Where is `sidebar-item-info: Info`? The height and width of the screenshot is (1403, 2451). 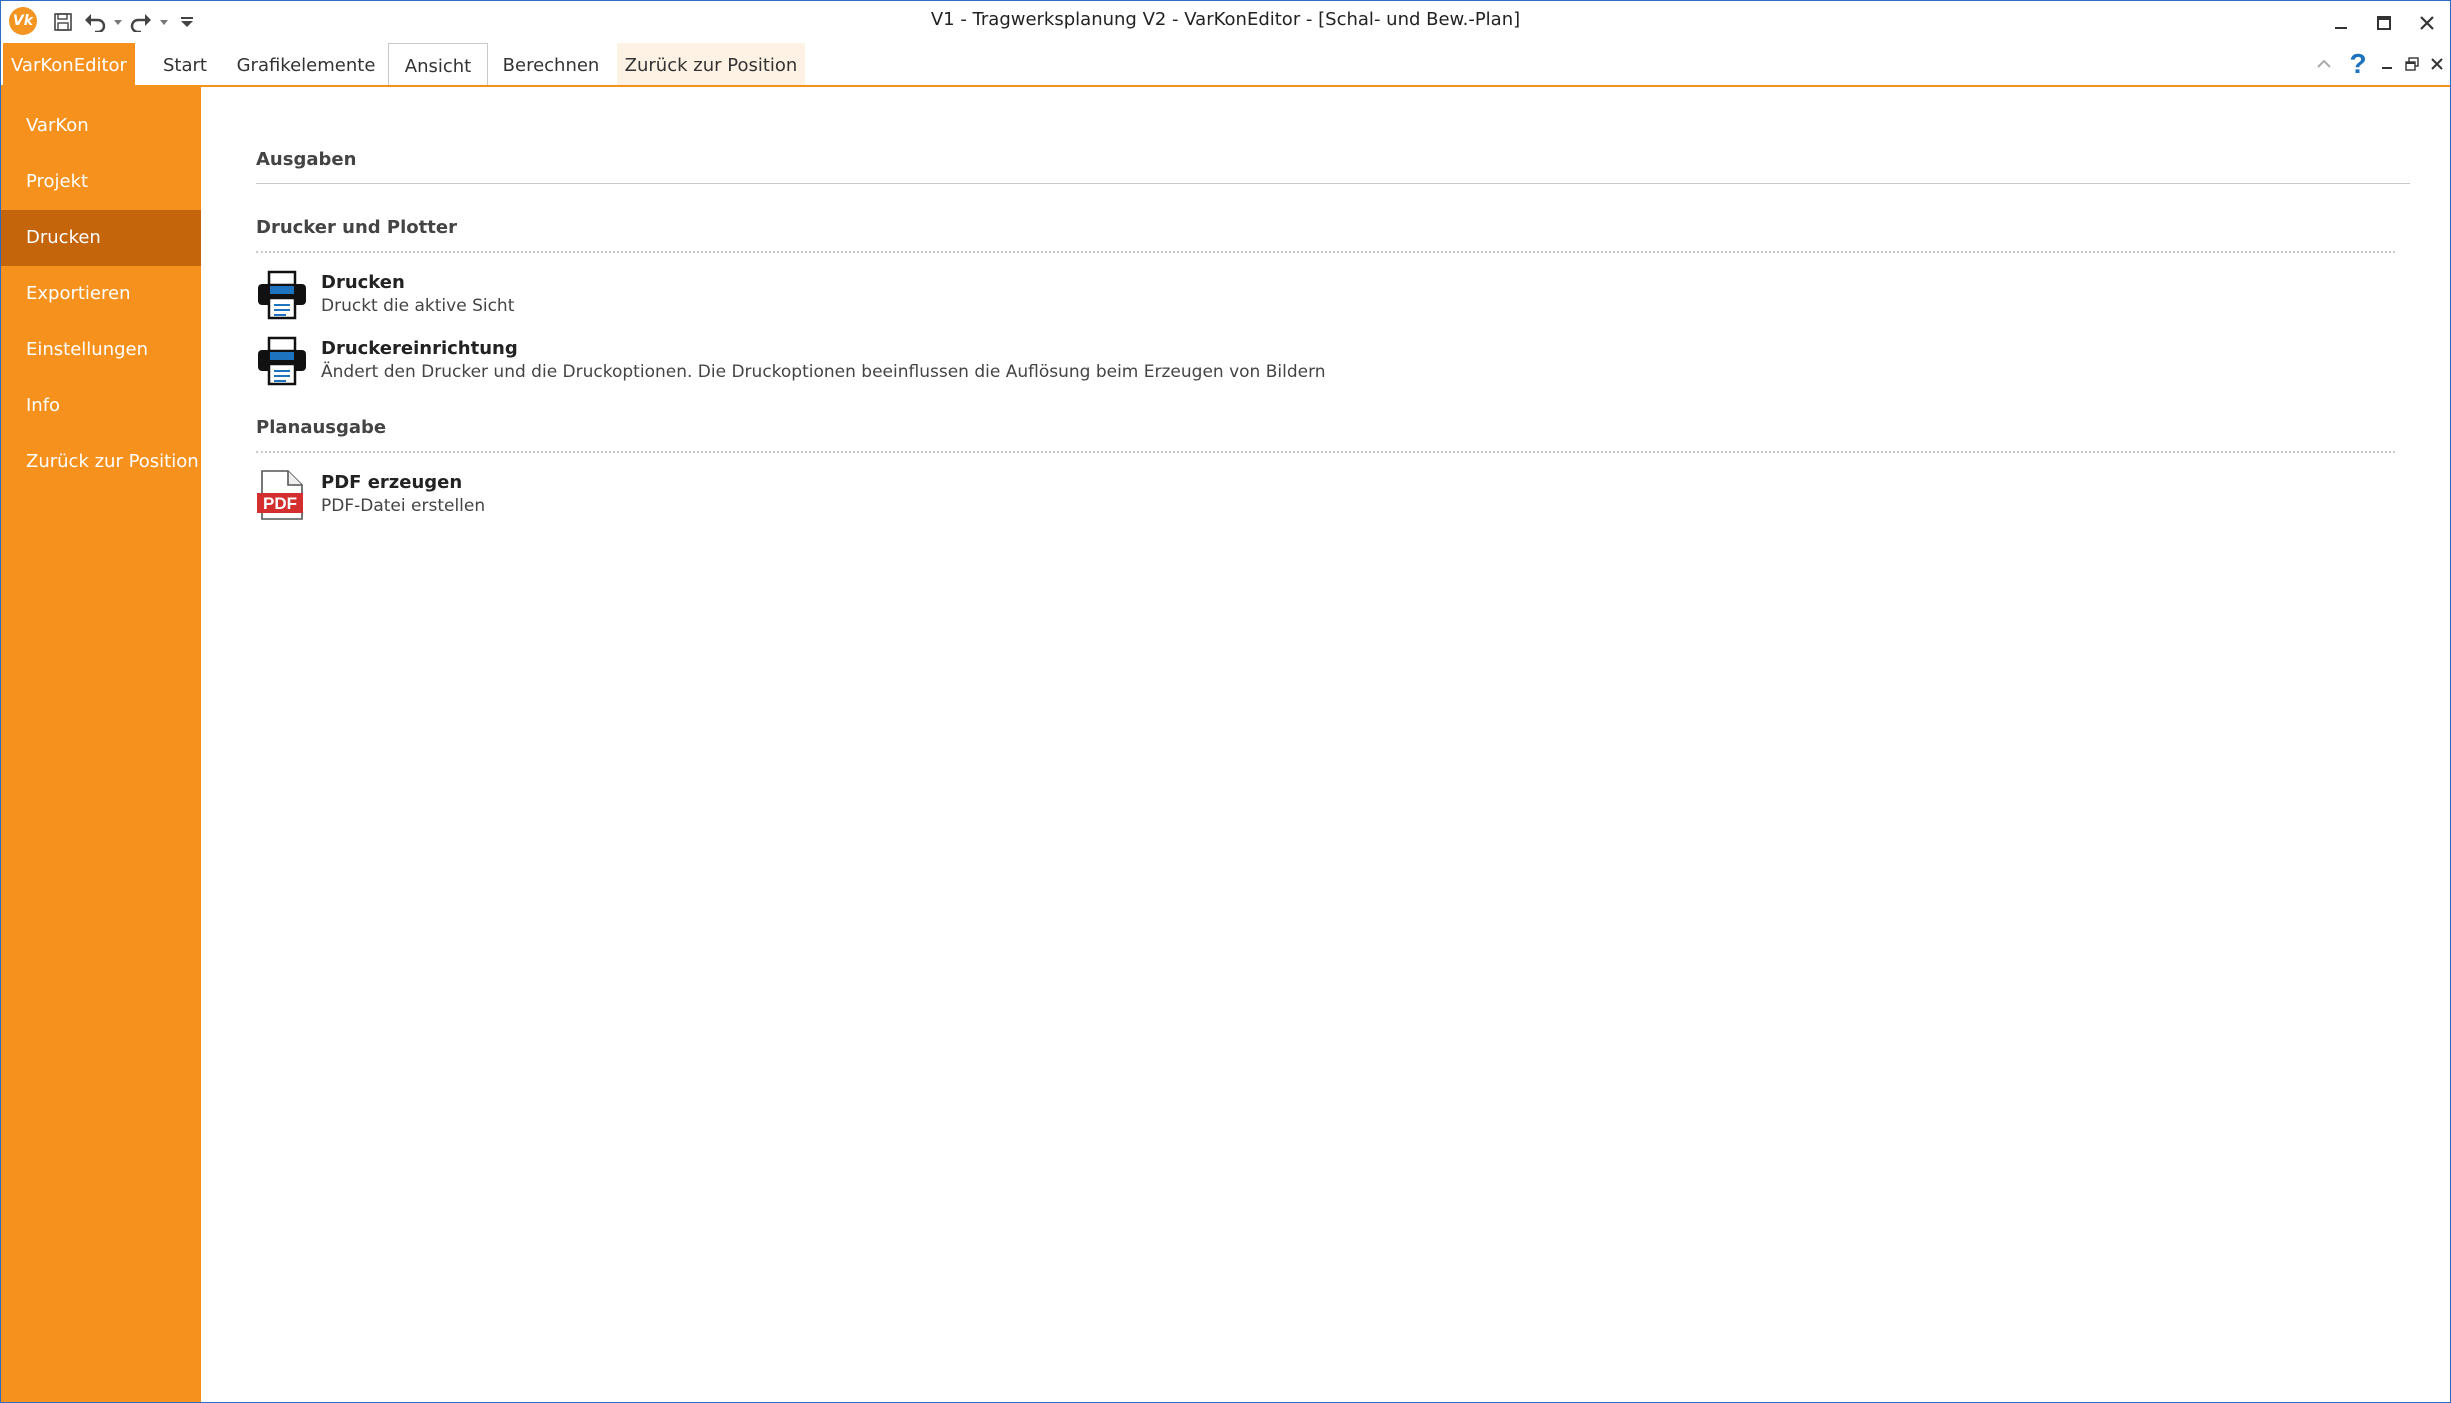 sidebar-item-info: Info is located at coordinates (101, 406).